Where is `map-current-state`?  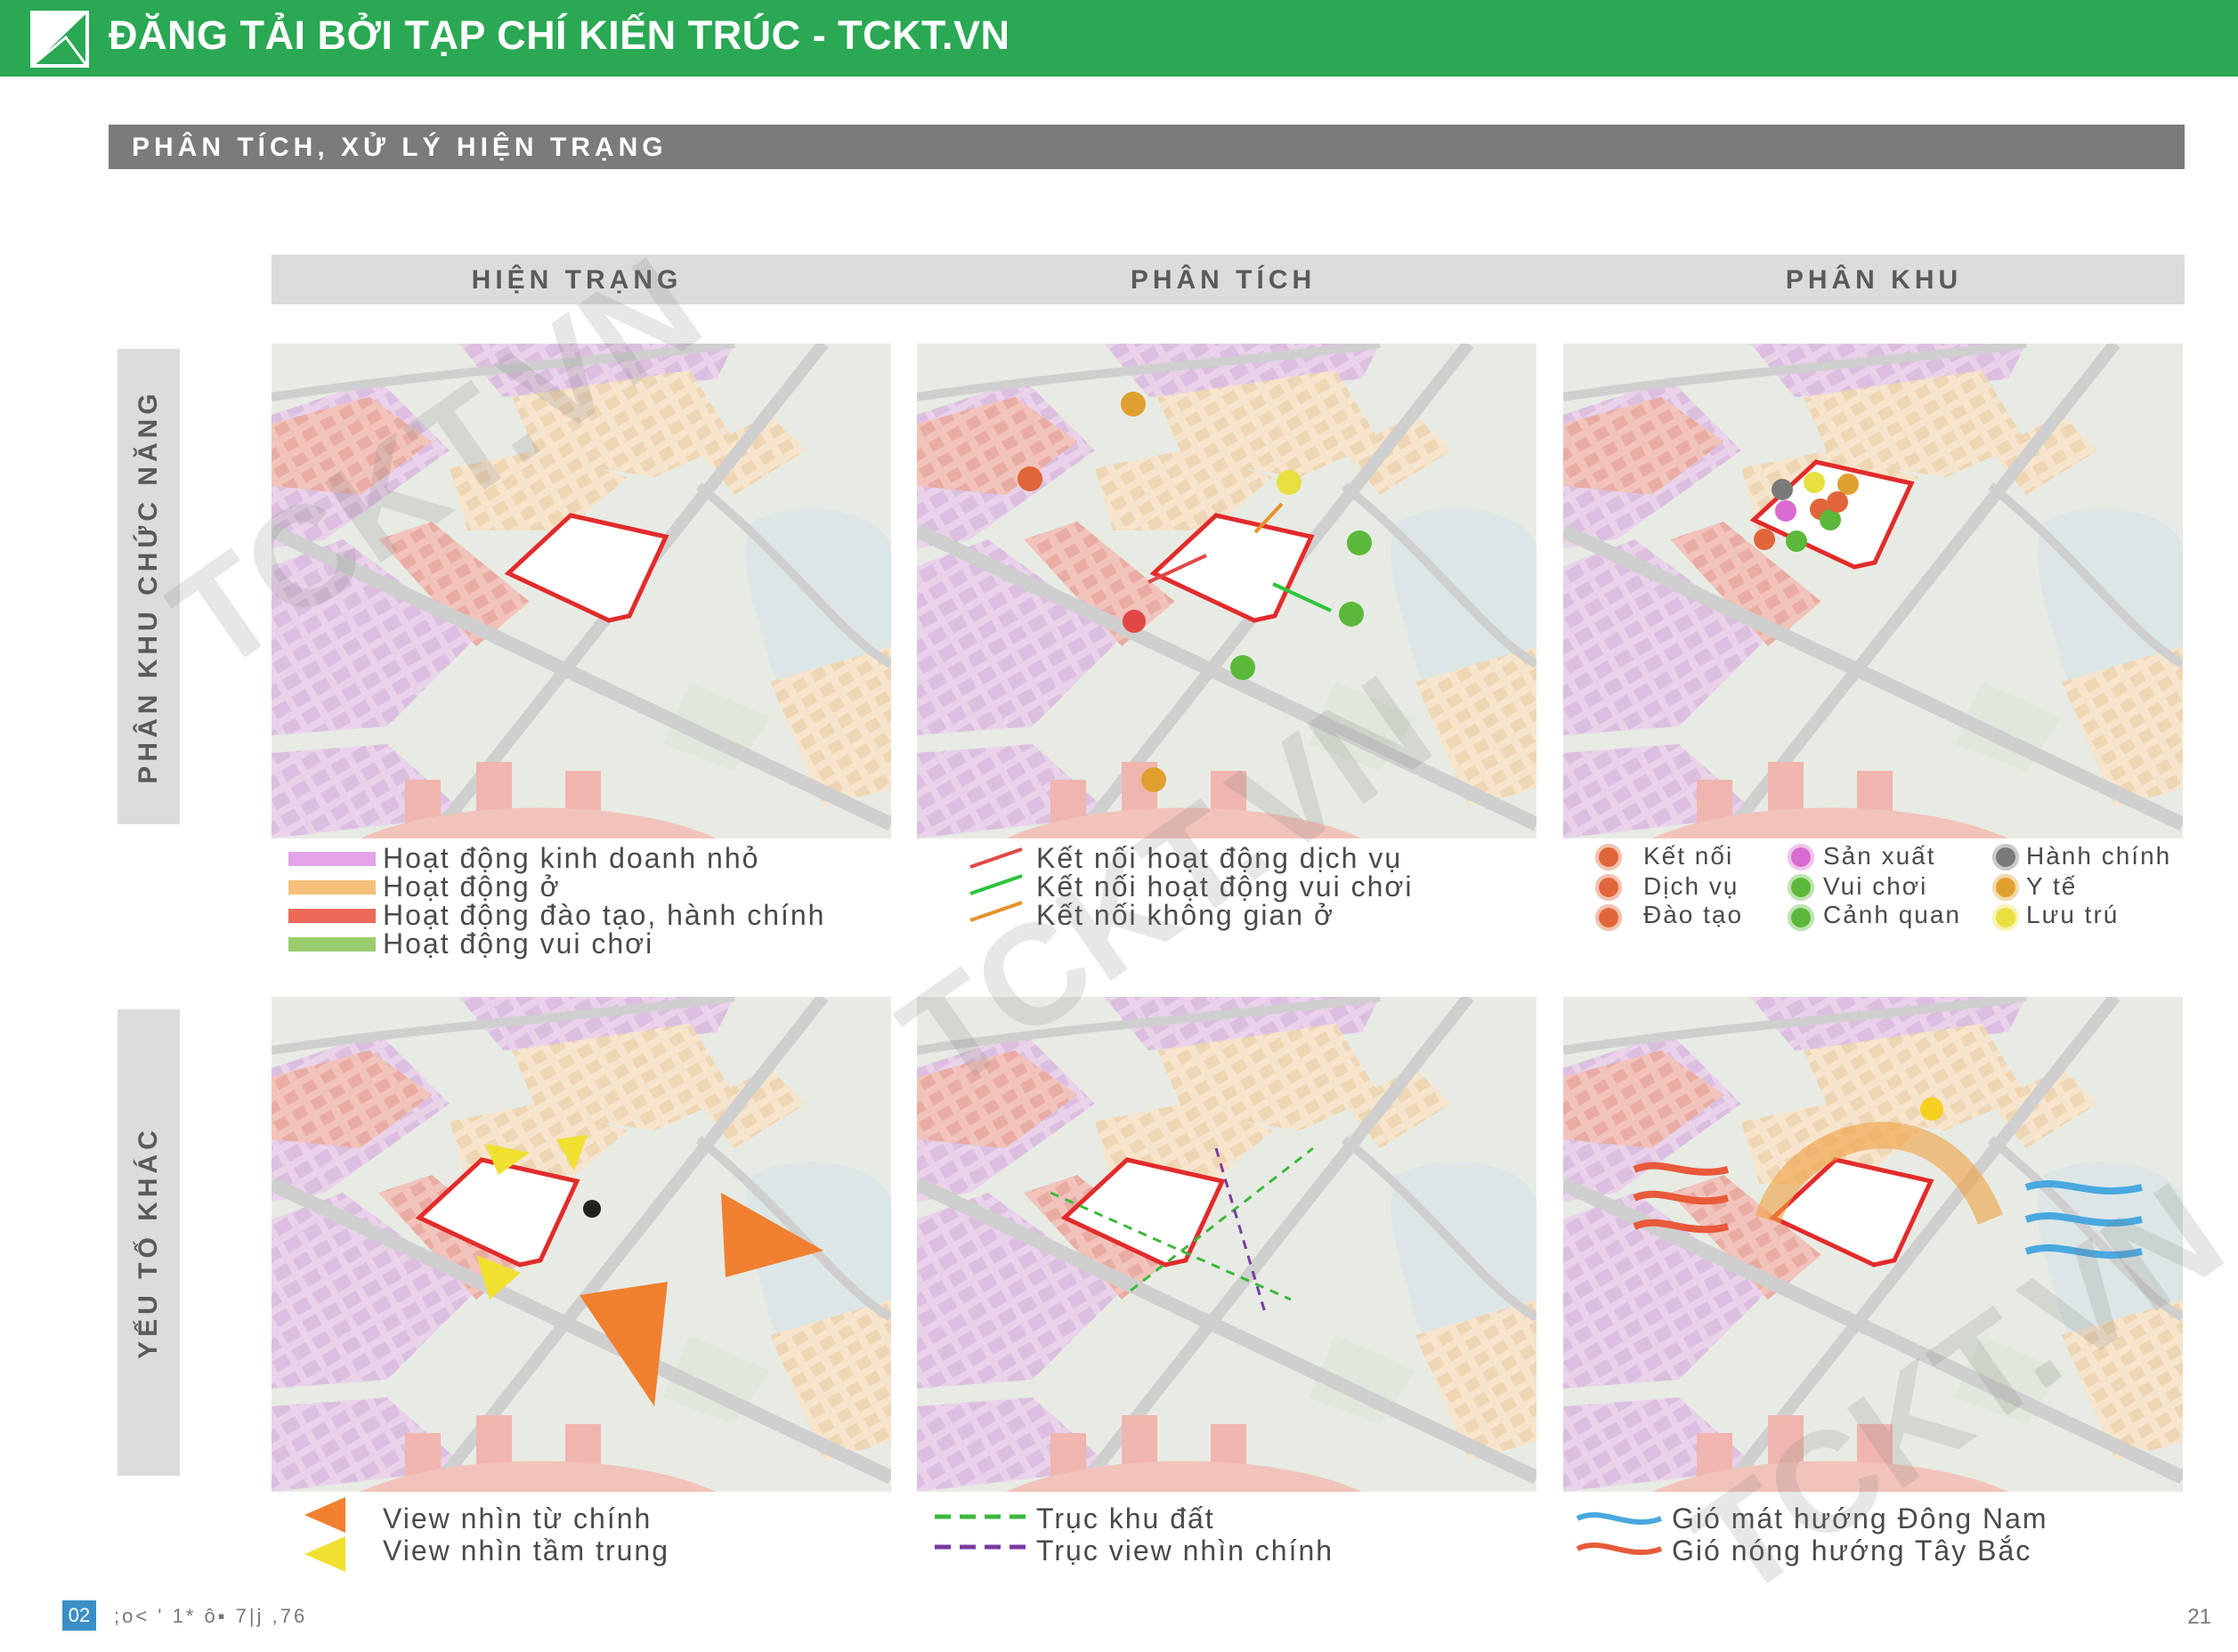 map-current-state is located at coordinates (582, 591).